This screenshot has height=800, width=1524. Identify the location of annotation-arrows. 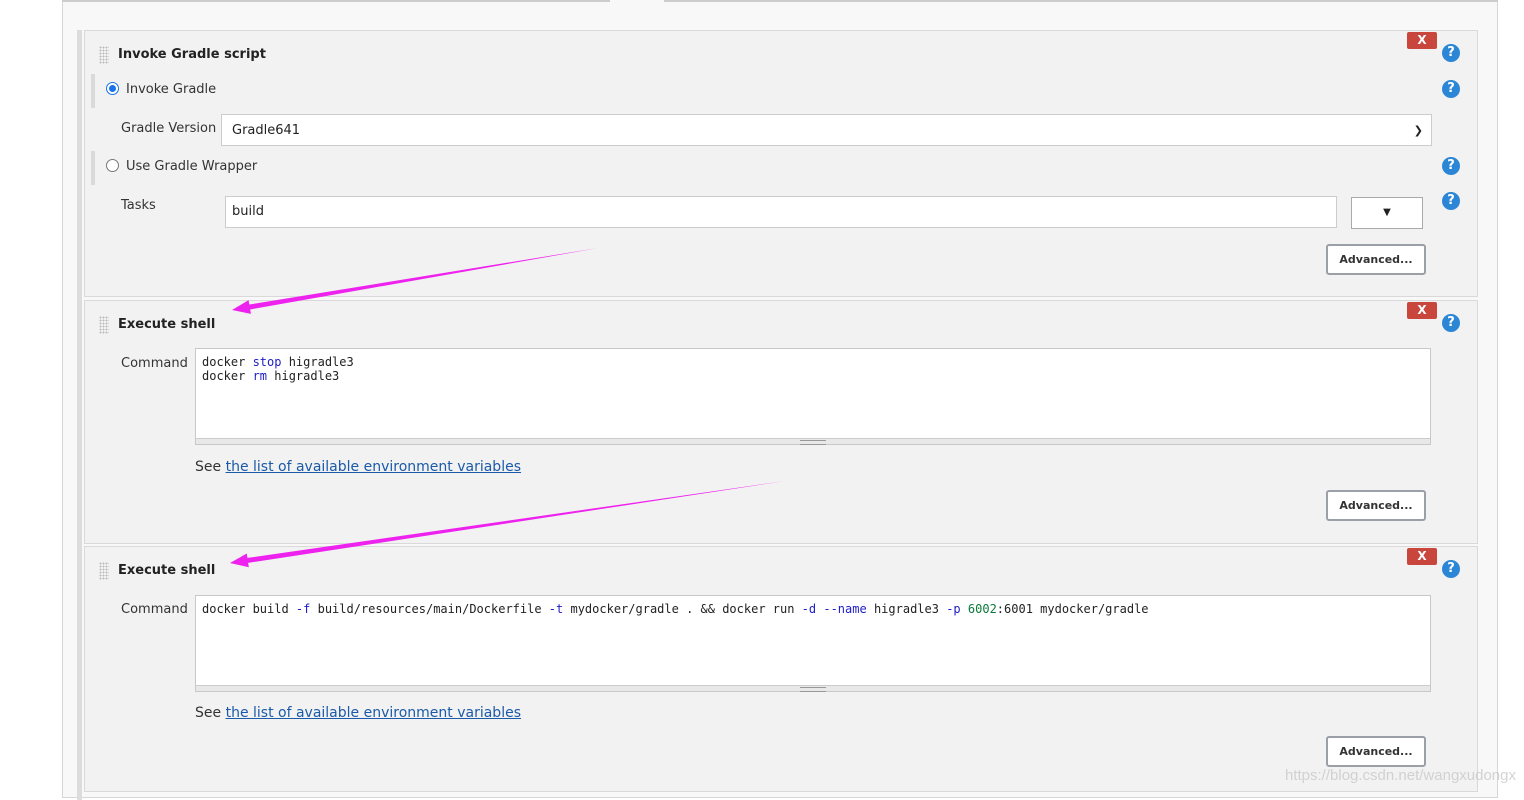
(507, 408).